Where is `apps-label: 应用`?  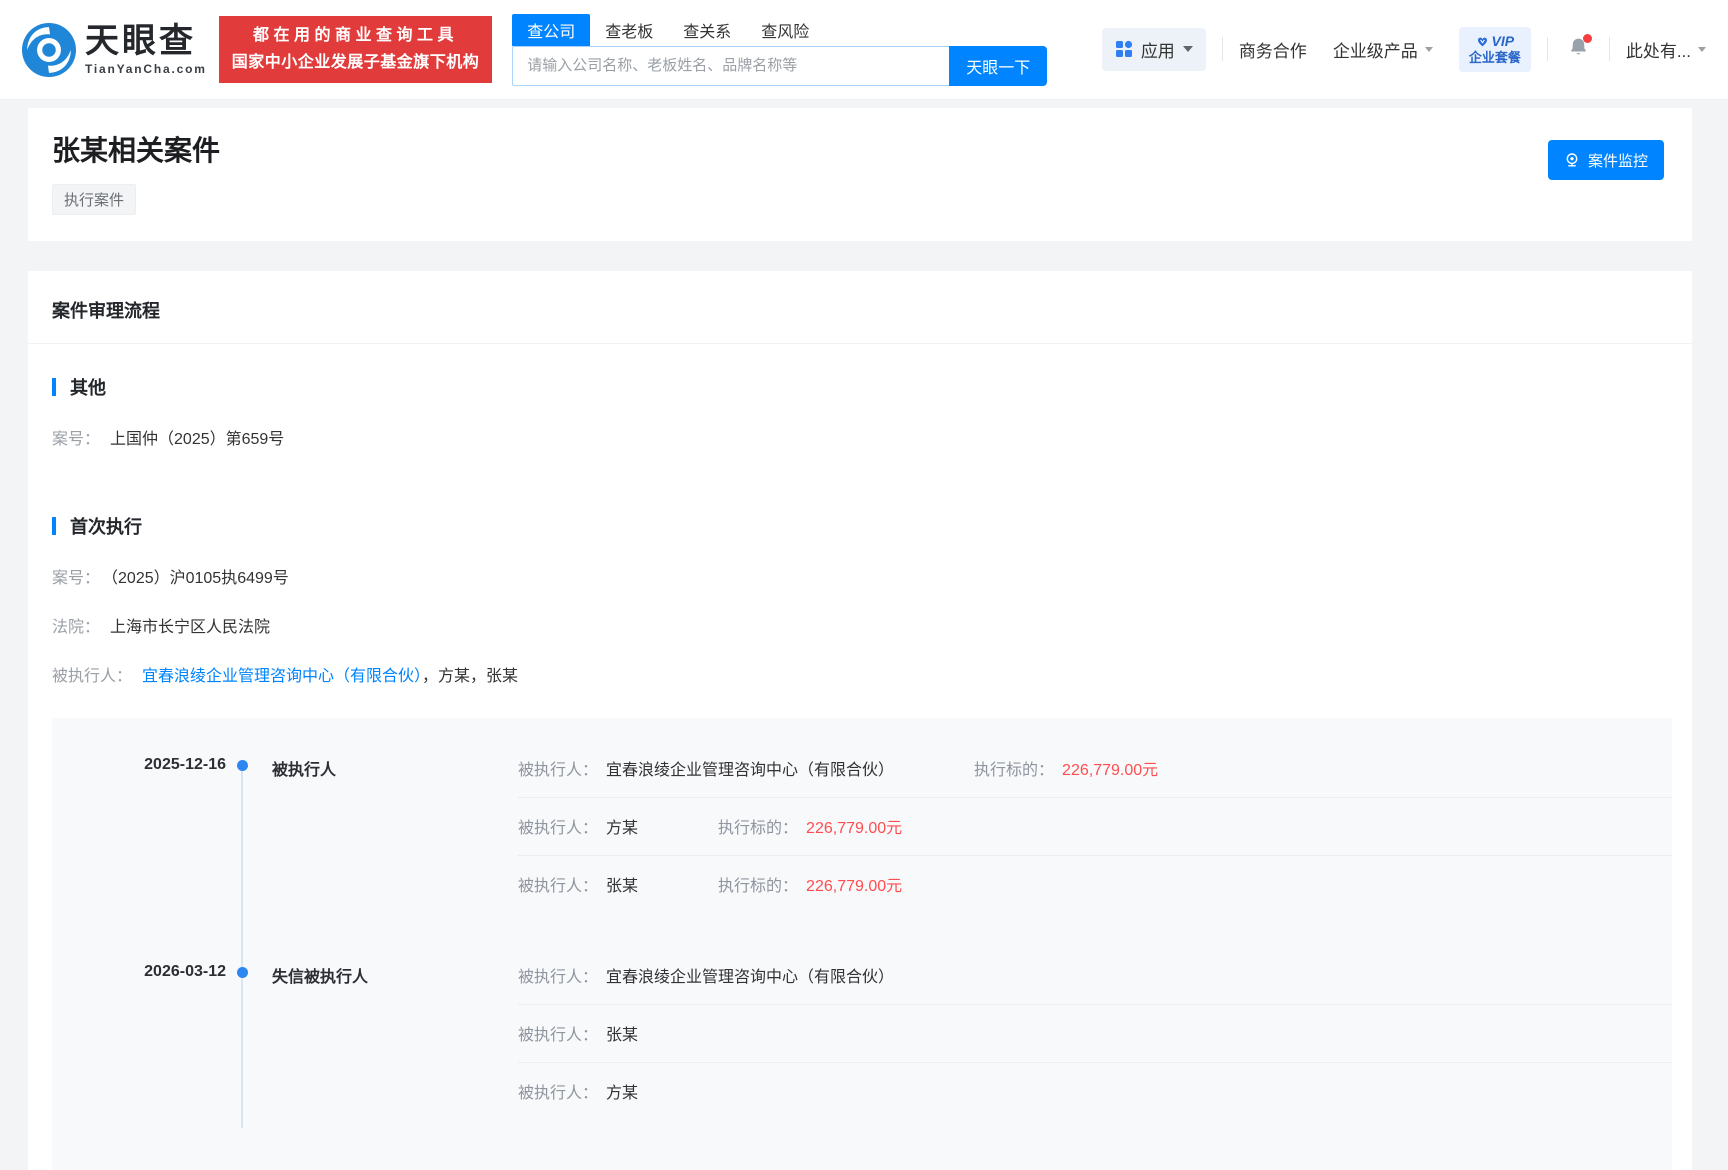 apps-label: 应用 is located at coordinates (1157, 51).